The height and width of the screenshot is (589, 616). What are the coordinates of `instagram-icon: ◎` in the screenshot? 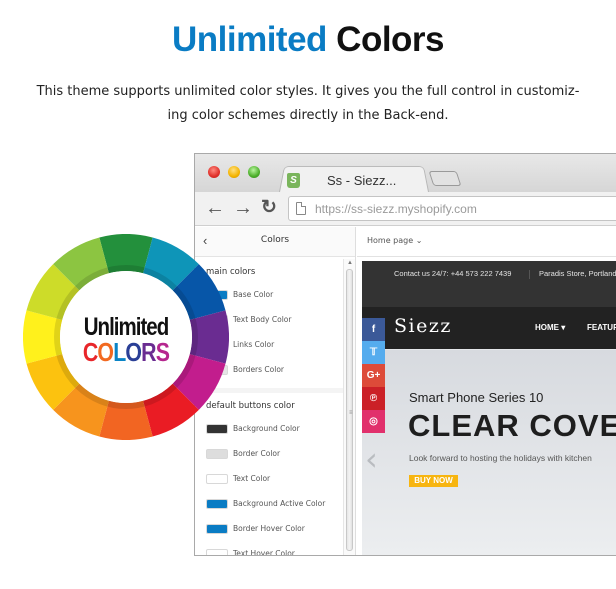 It's located at (373, 421).